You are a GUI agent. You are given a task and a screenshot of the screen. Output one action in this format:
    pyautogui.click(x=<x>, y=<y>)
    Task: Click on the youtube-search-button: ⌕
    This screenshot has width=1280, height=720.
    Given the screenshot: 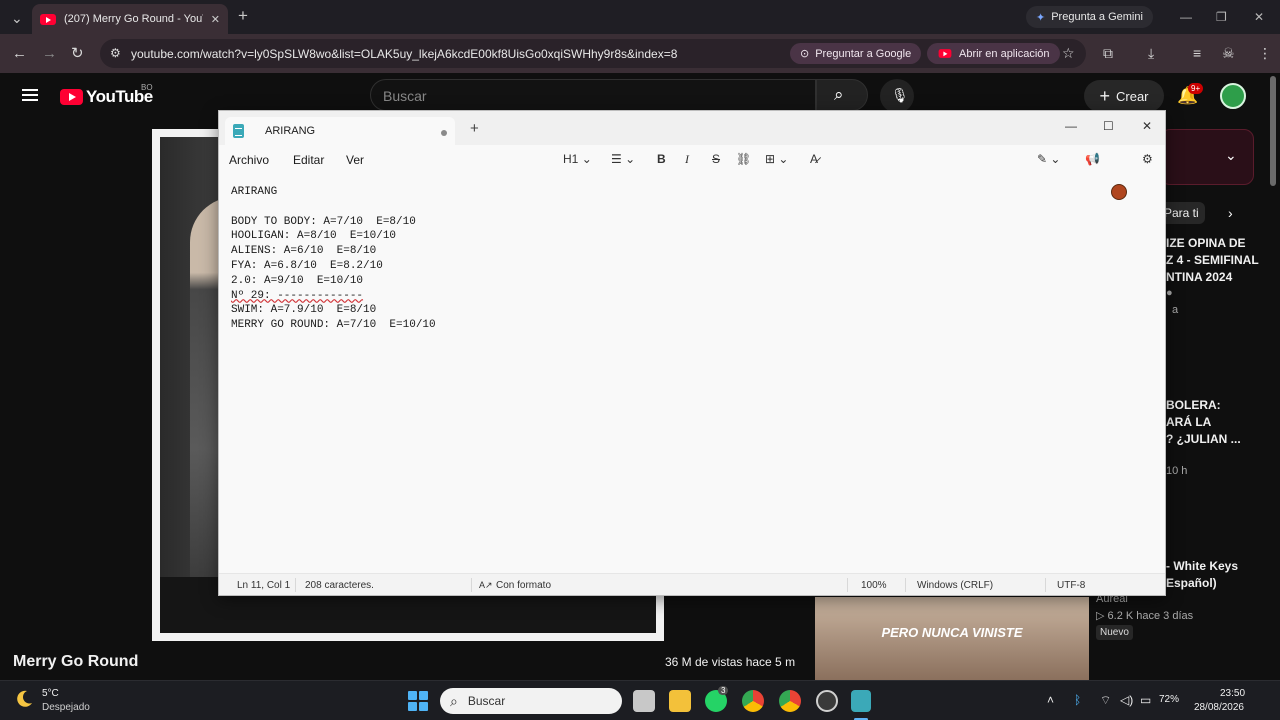 What is the action you would take?
    pyautogui.click(x=842, y=95)
    